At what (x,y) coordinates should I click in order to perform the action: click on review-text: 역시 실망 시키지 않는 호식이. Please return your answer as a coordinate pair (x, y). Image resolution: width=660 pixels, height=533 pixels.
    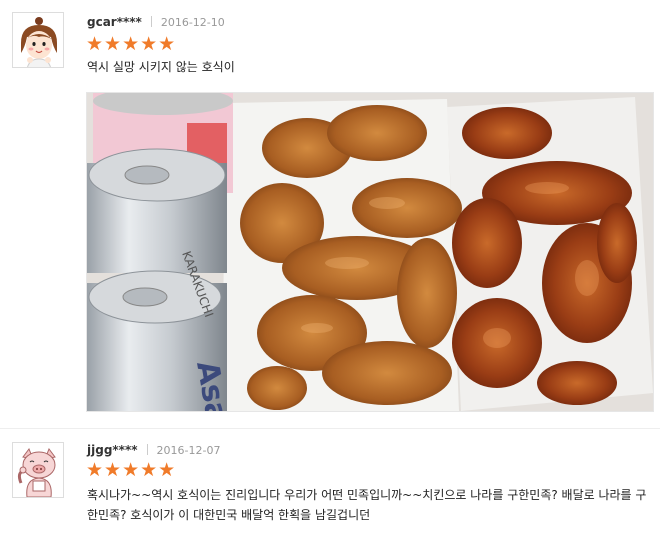
    Looking at the image, I should click on (161, 67).